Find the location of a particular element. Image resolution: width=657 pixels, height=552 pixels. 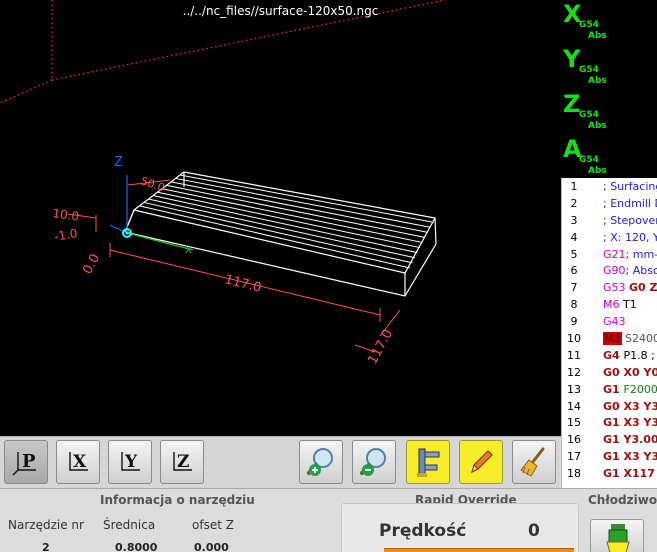

tool-diameter-header: Średnica is located at coordinates (129, 525).